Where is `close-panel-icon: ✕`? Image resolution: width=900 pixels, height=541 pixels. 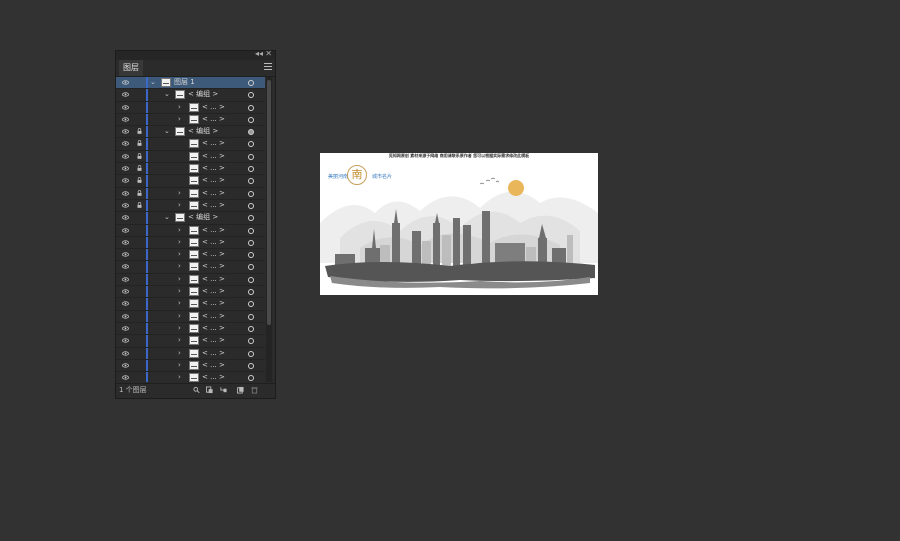
close-panel-icon: ✕ is located at coordinates (268, 53).